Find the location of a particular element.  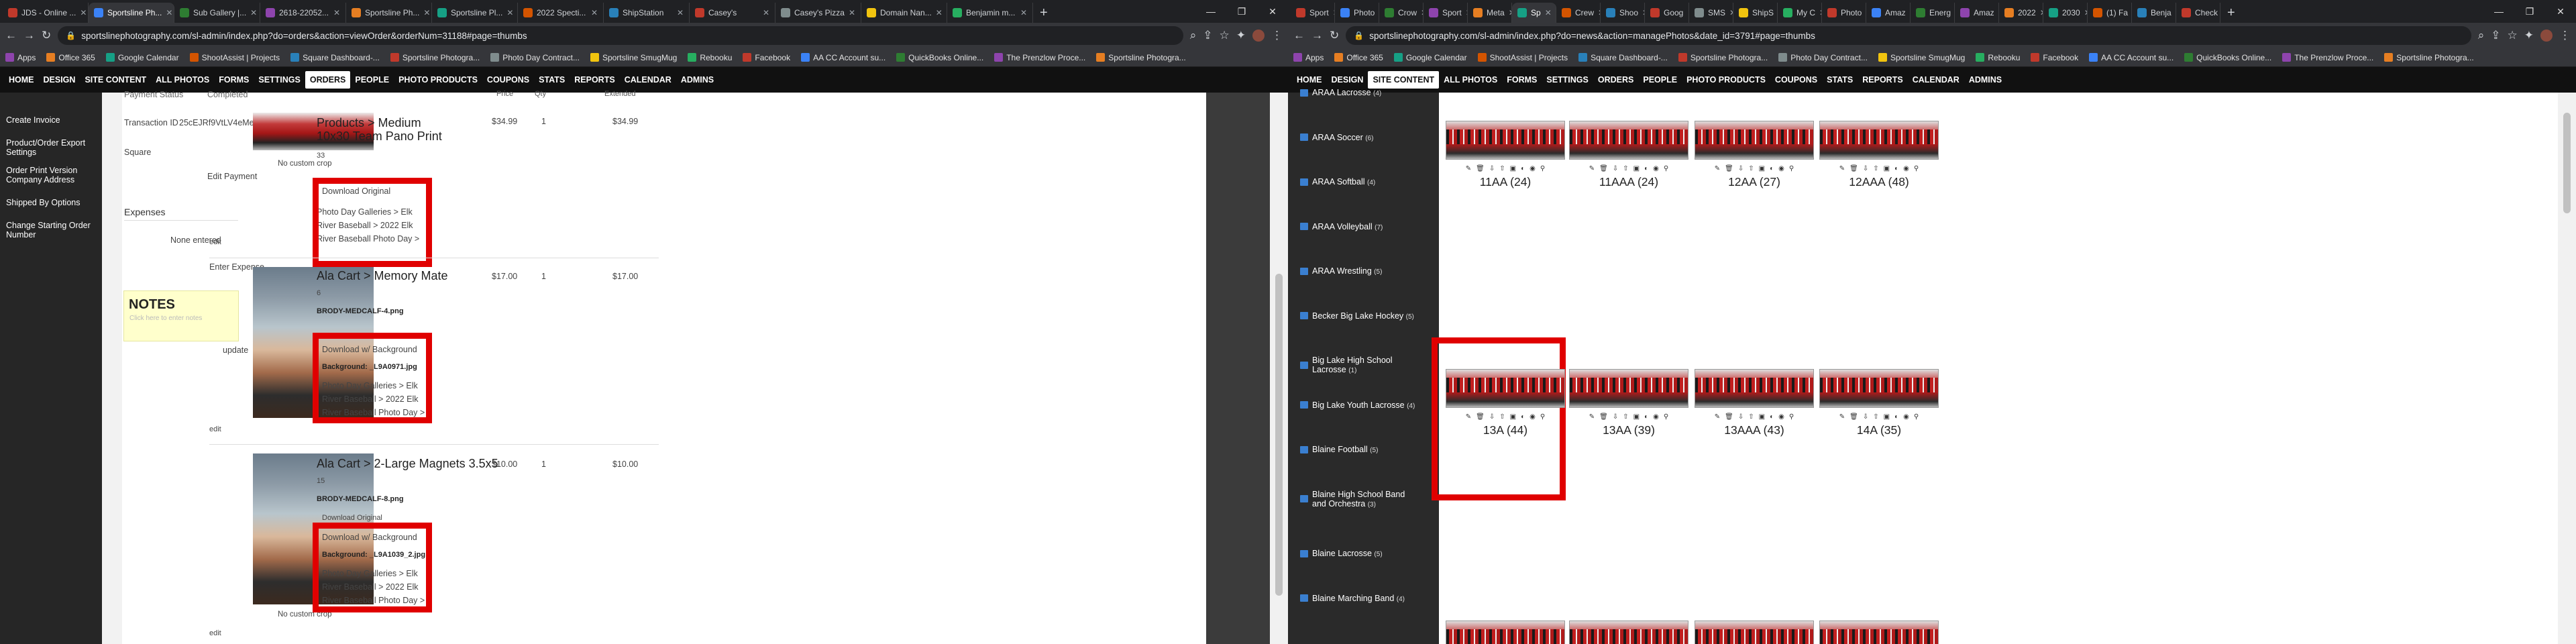

browser-tab: Casey's ✕ is located at coordinates (732, 13).